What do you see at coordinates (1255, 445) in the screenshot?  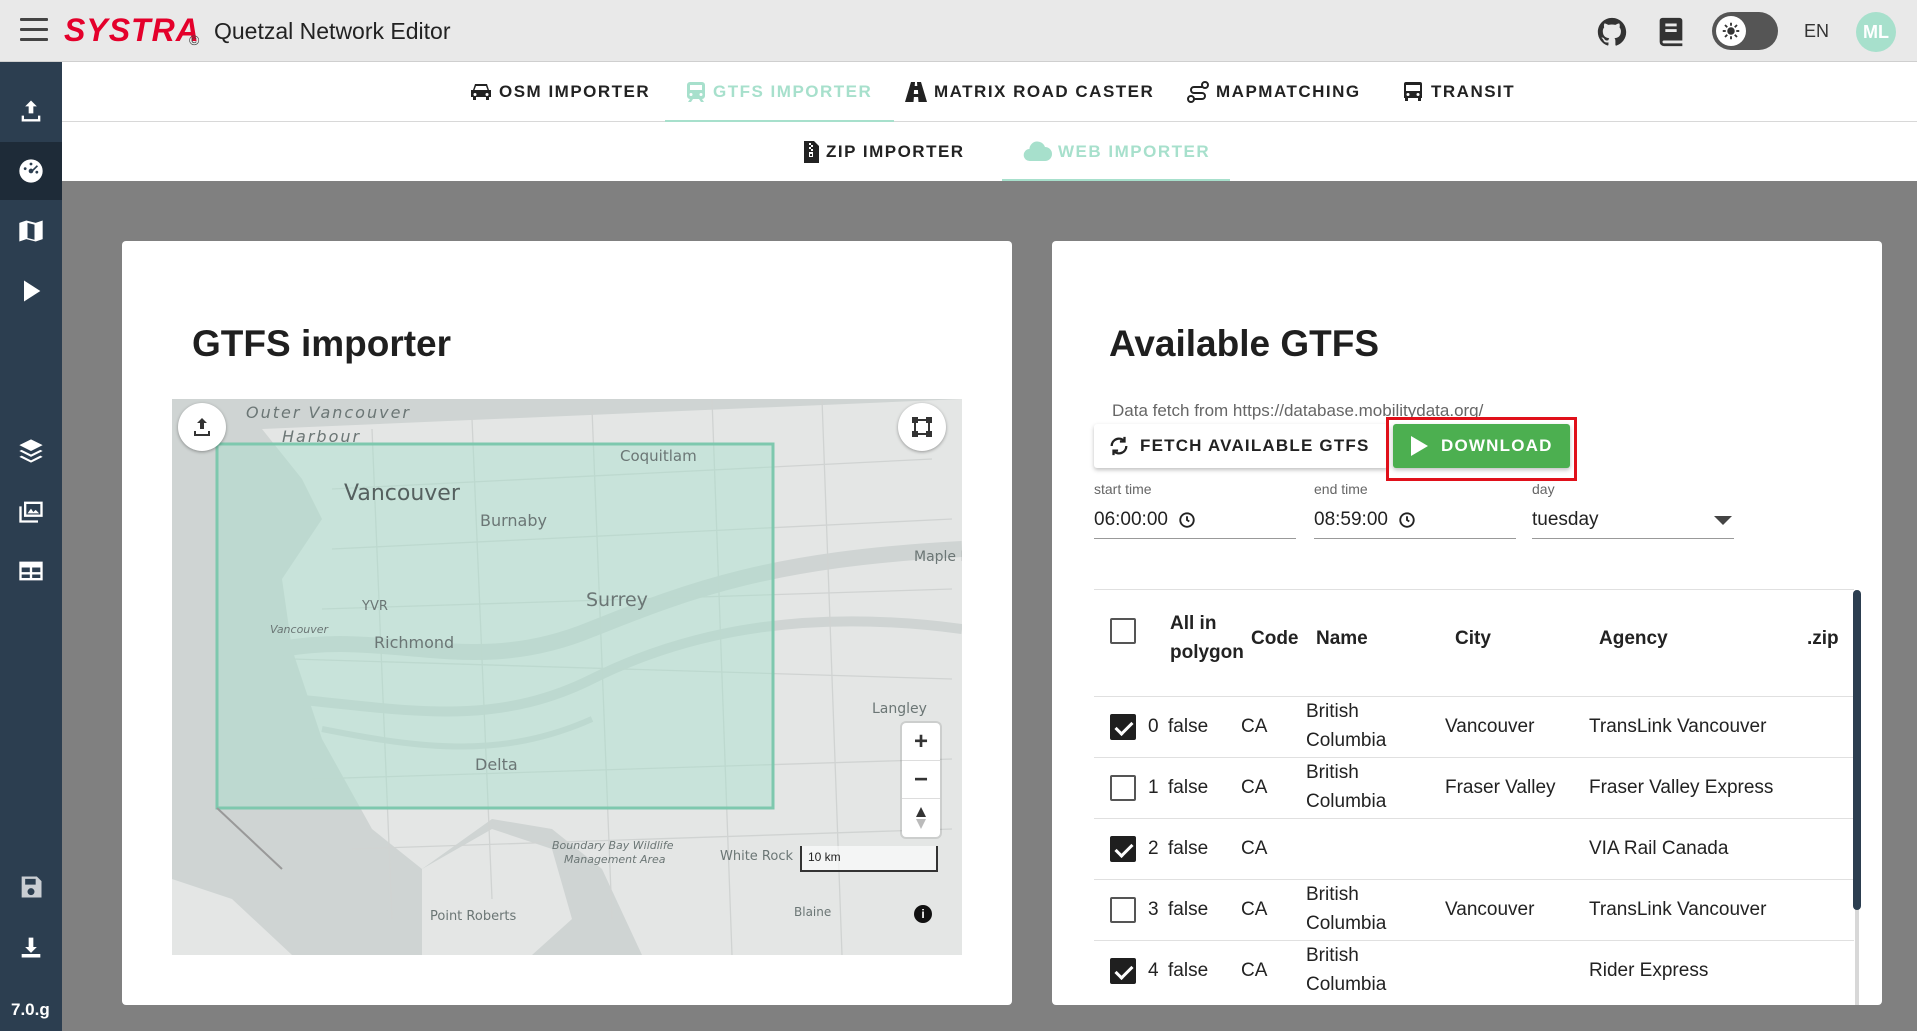 I see `button-label: FETCH AVAILABLE GTFS` at bounding box center [1255, 445].